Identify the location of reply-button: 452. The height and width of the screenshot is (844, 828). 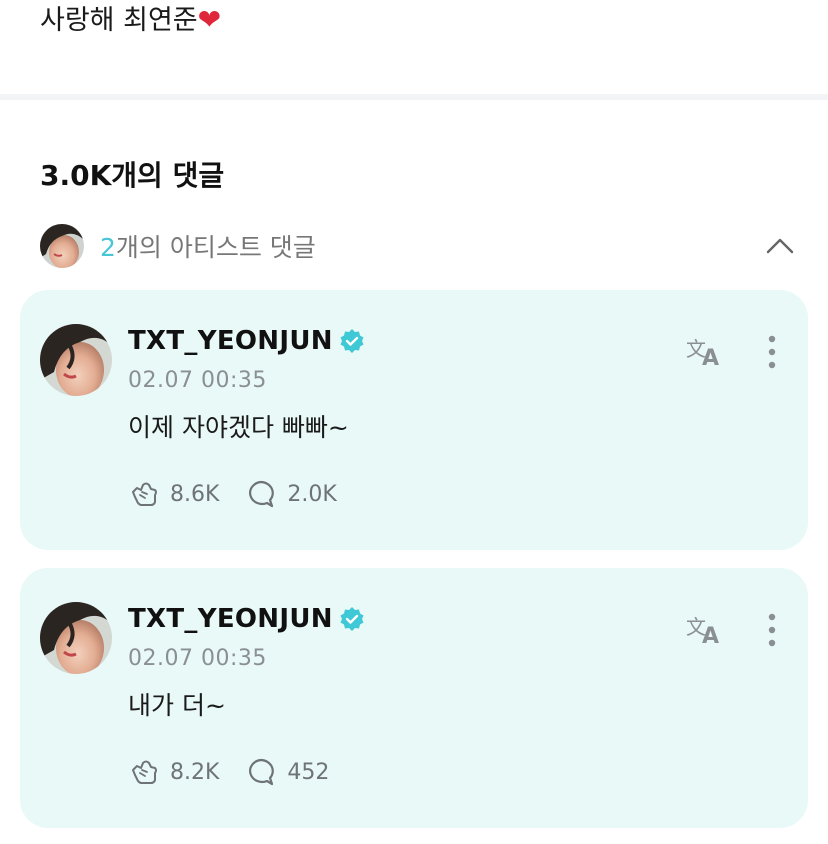
(287, 772).